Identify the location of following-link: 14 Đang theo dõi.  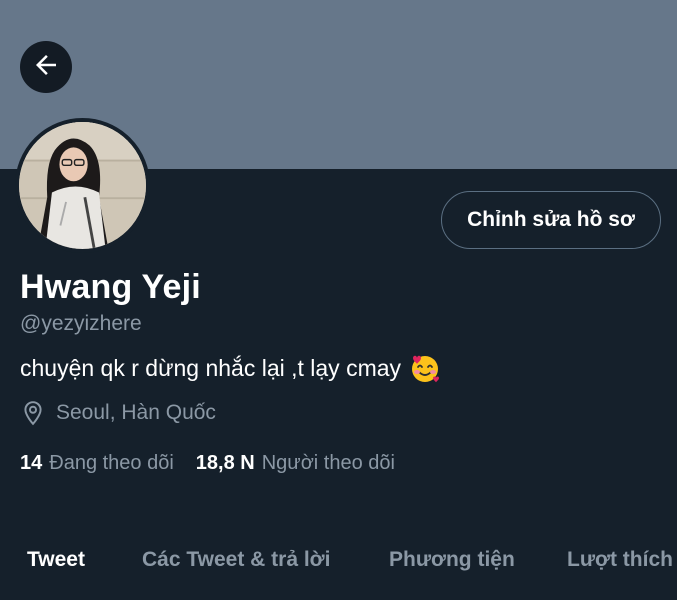
(97, 463).